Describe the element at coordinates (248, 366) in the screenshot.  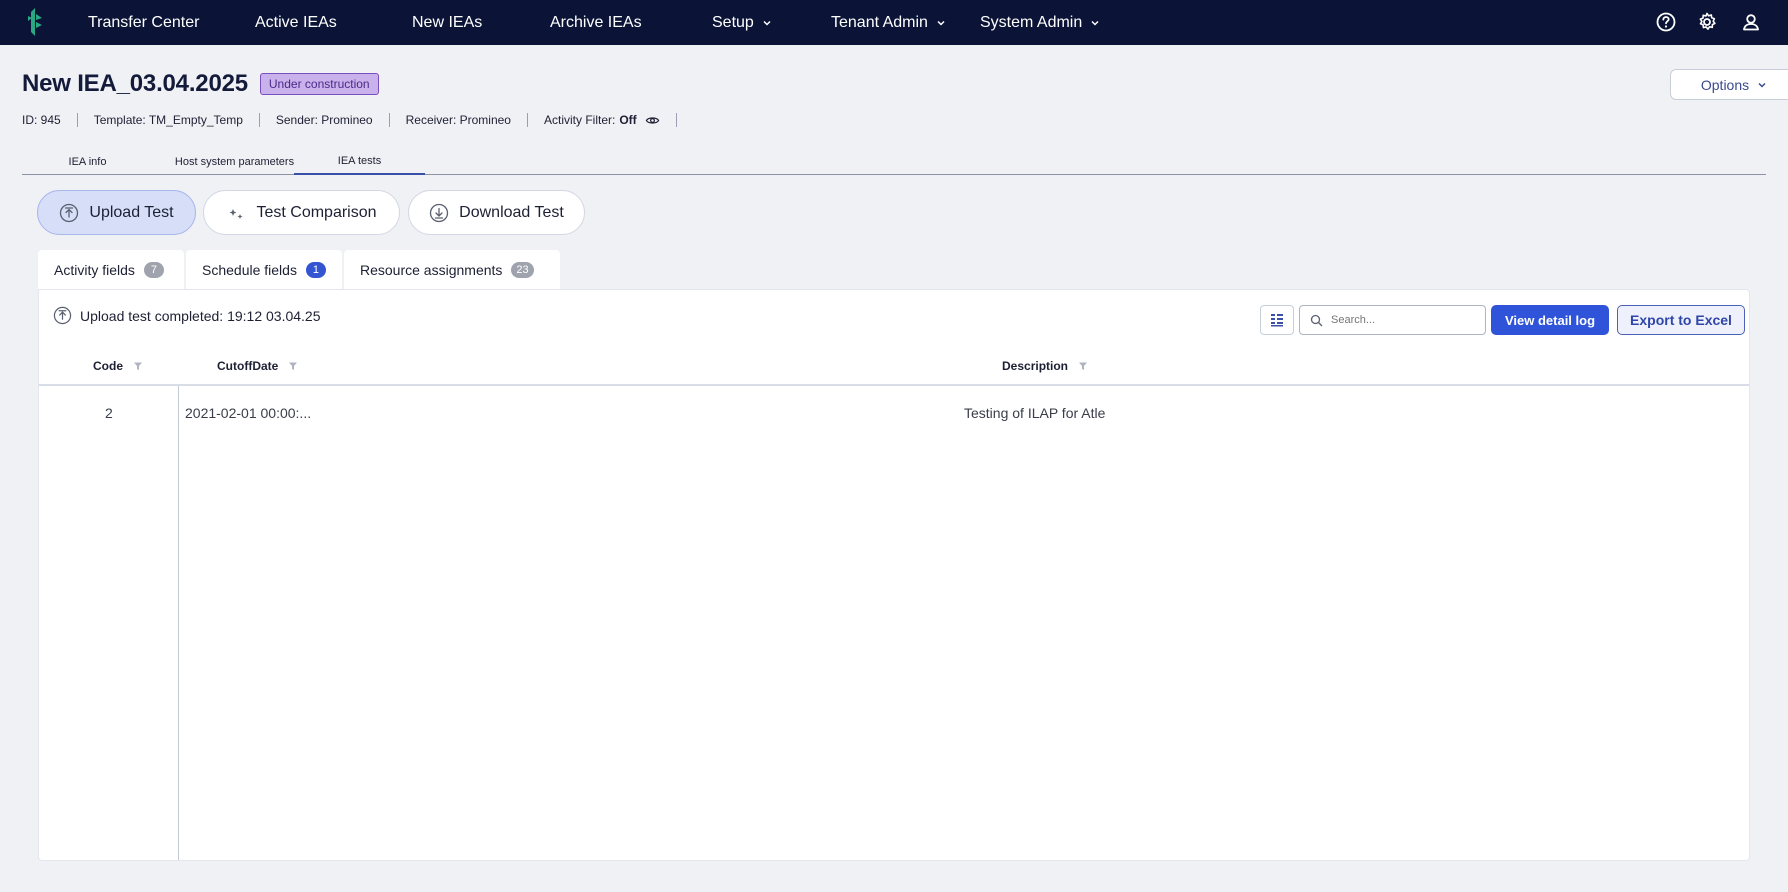
I see `column-label: CutoffDate` at that location.